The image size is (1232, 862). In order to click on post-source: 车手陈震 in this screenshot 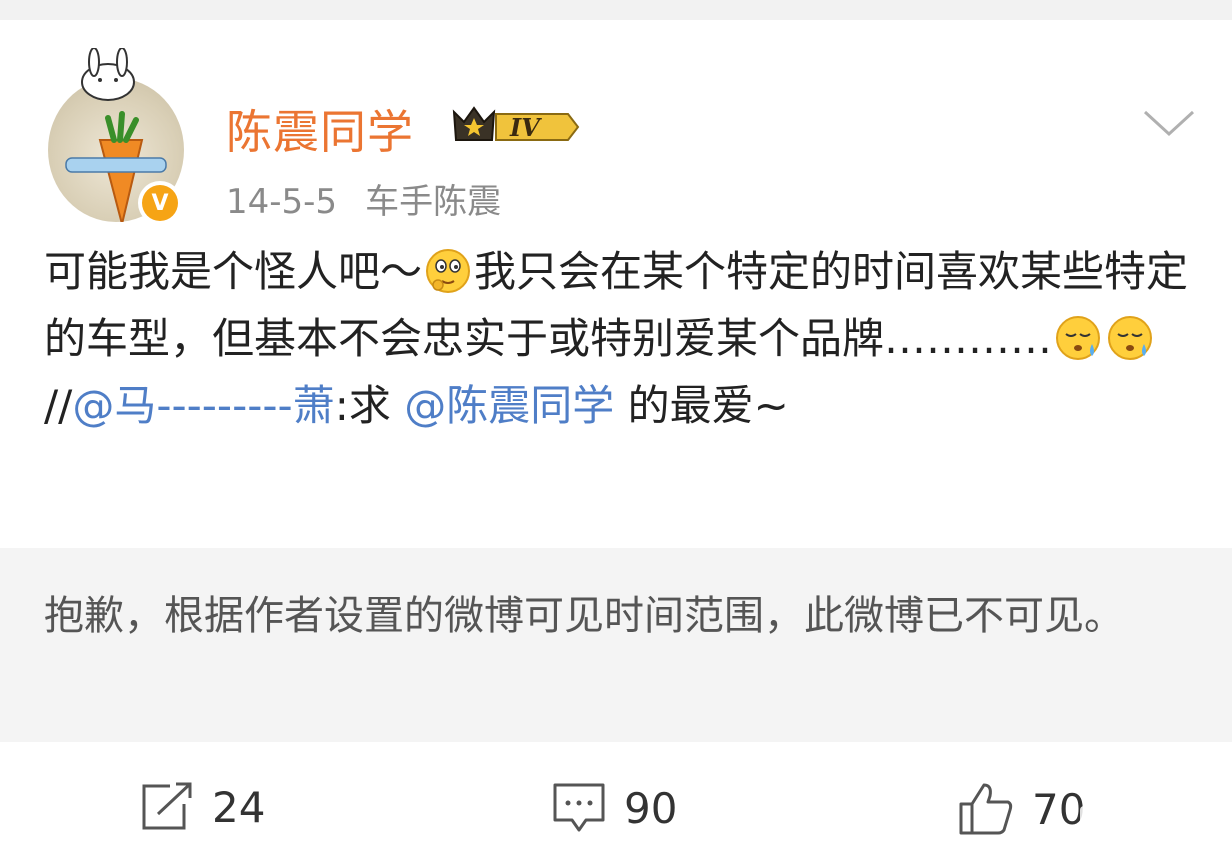, I will do `click(433, 202)`.